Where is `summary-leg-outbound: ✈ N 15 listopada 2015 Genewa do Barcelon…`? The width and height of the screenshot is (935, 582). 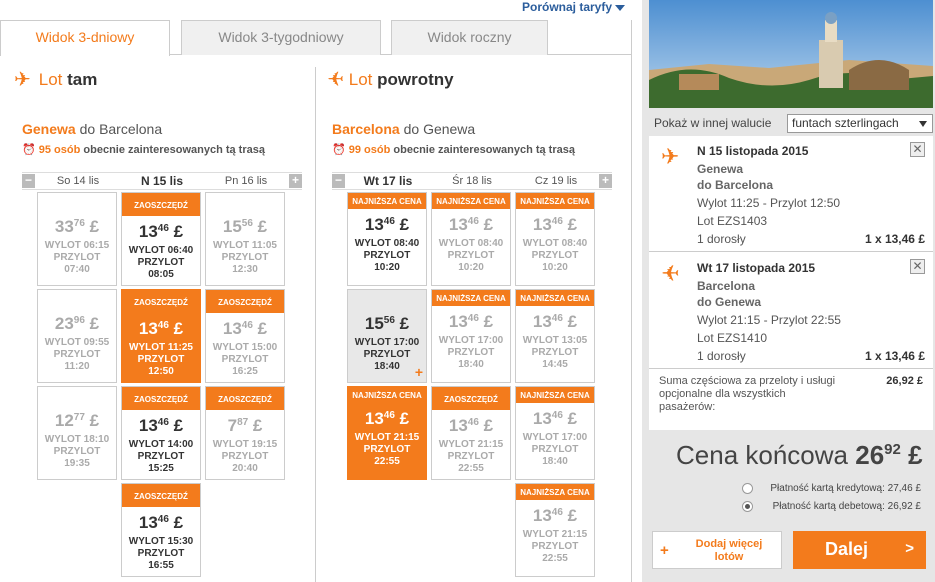
summary-leg-outbound: ✈ N 15 listopada 2015 Genewa do Barcelon… is located at coordinates (791, 194).